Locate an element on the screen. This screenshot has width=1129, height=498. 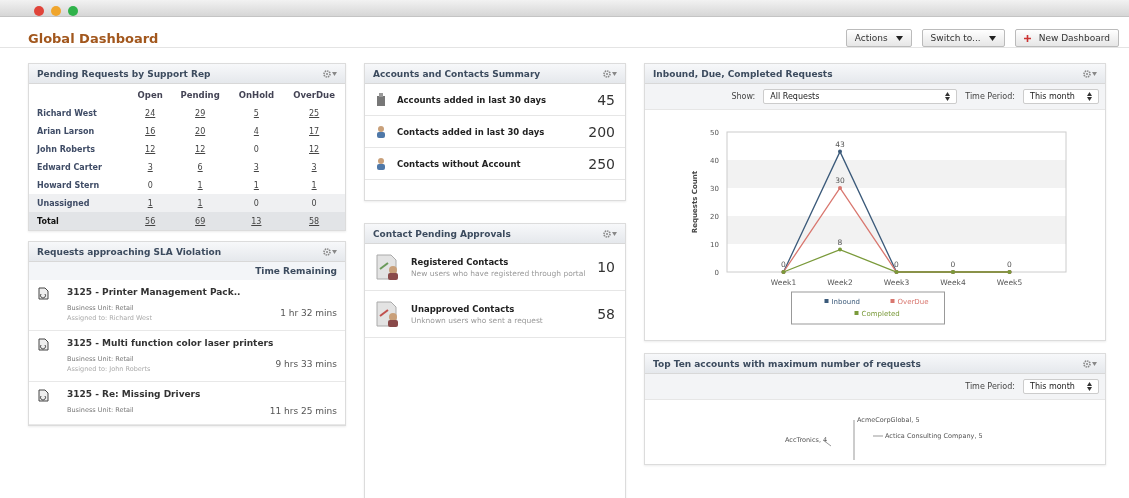
column-header: OverDue is located at coordinates (314, 94).